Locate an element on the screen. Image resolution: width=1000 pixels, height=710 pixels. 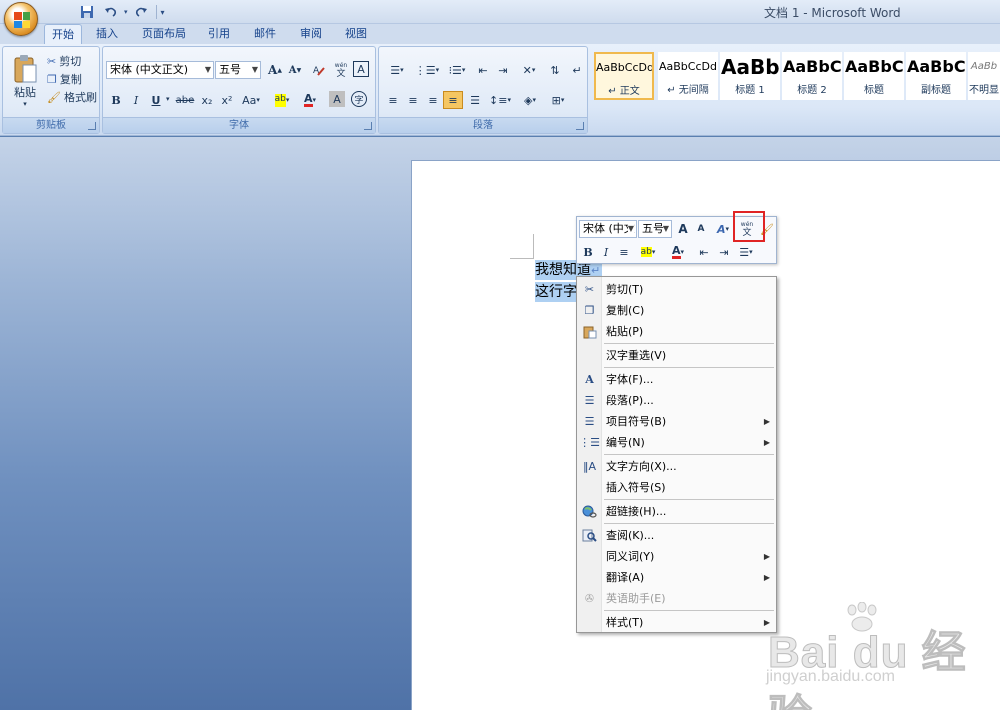
char-shading-button: A is located at coordinates (337, 99).